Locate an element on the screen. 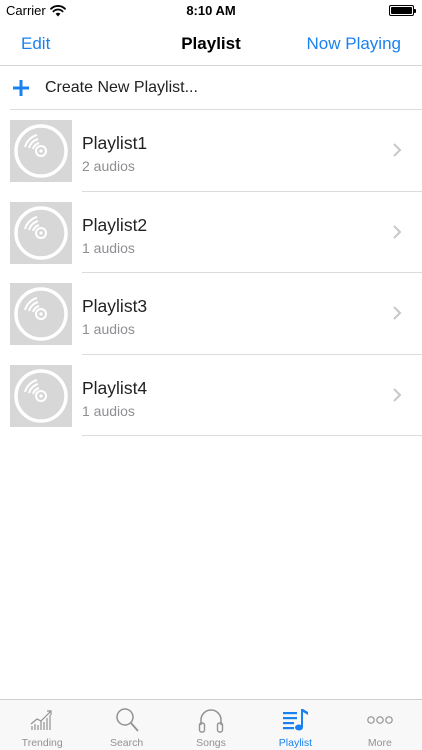 Image resolution: width=422 pixels, height=750 pixels. plus-icon is located at coordinates (21, 88).